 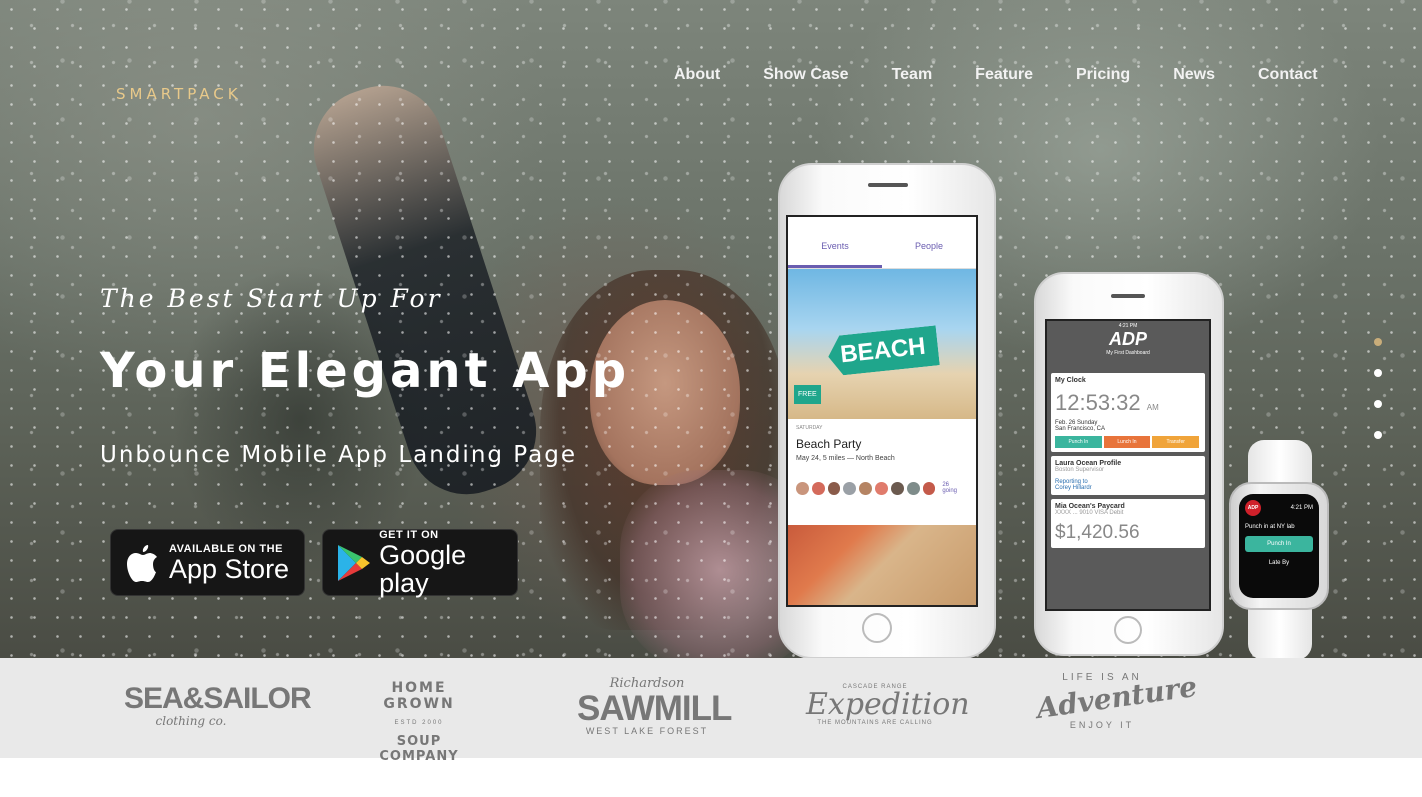 I want to click on lunch-in-button: Lunch In, so click(x=1127, y=442).